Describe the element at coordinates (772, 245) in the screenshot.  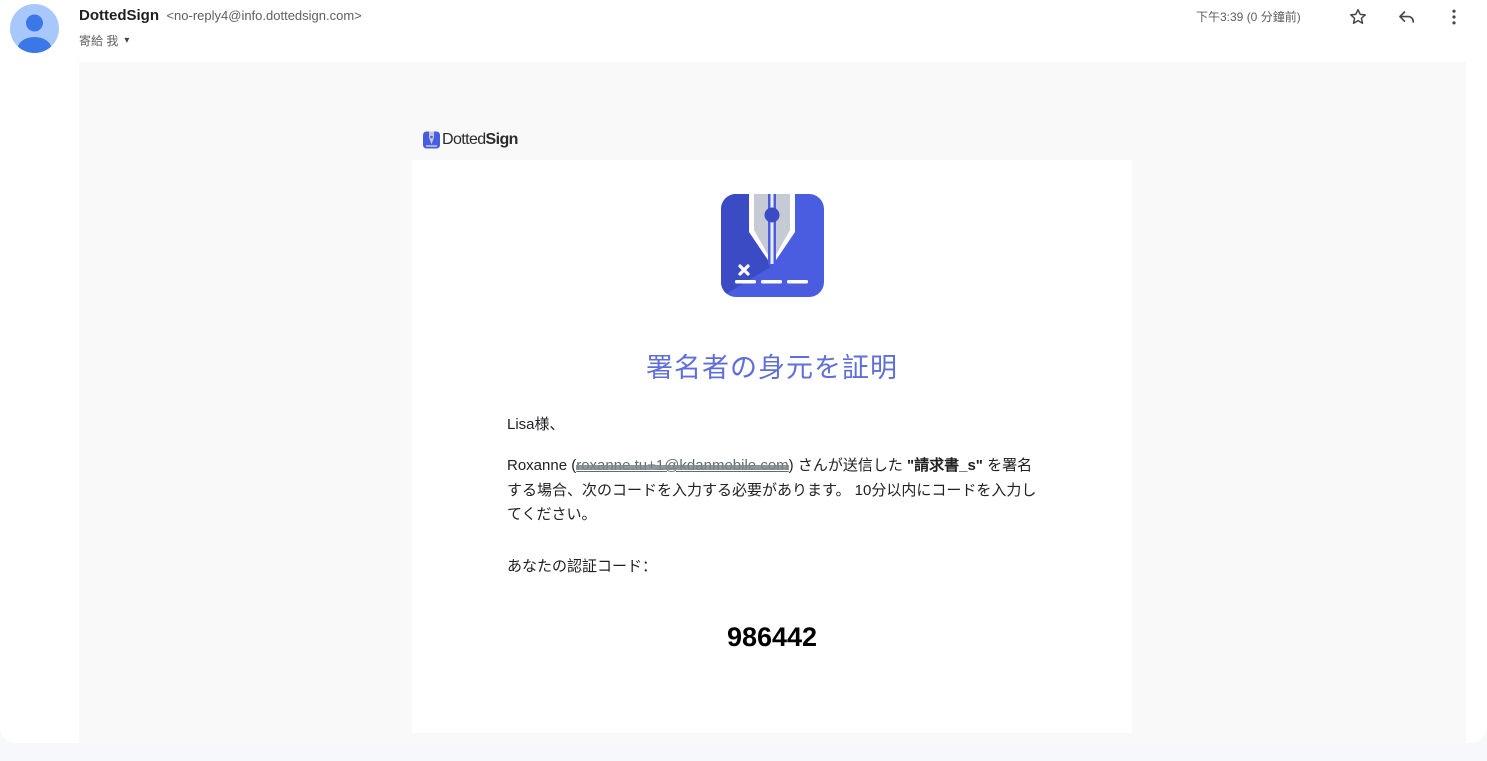
I see `dottedsign-app-icon` at that location.